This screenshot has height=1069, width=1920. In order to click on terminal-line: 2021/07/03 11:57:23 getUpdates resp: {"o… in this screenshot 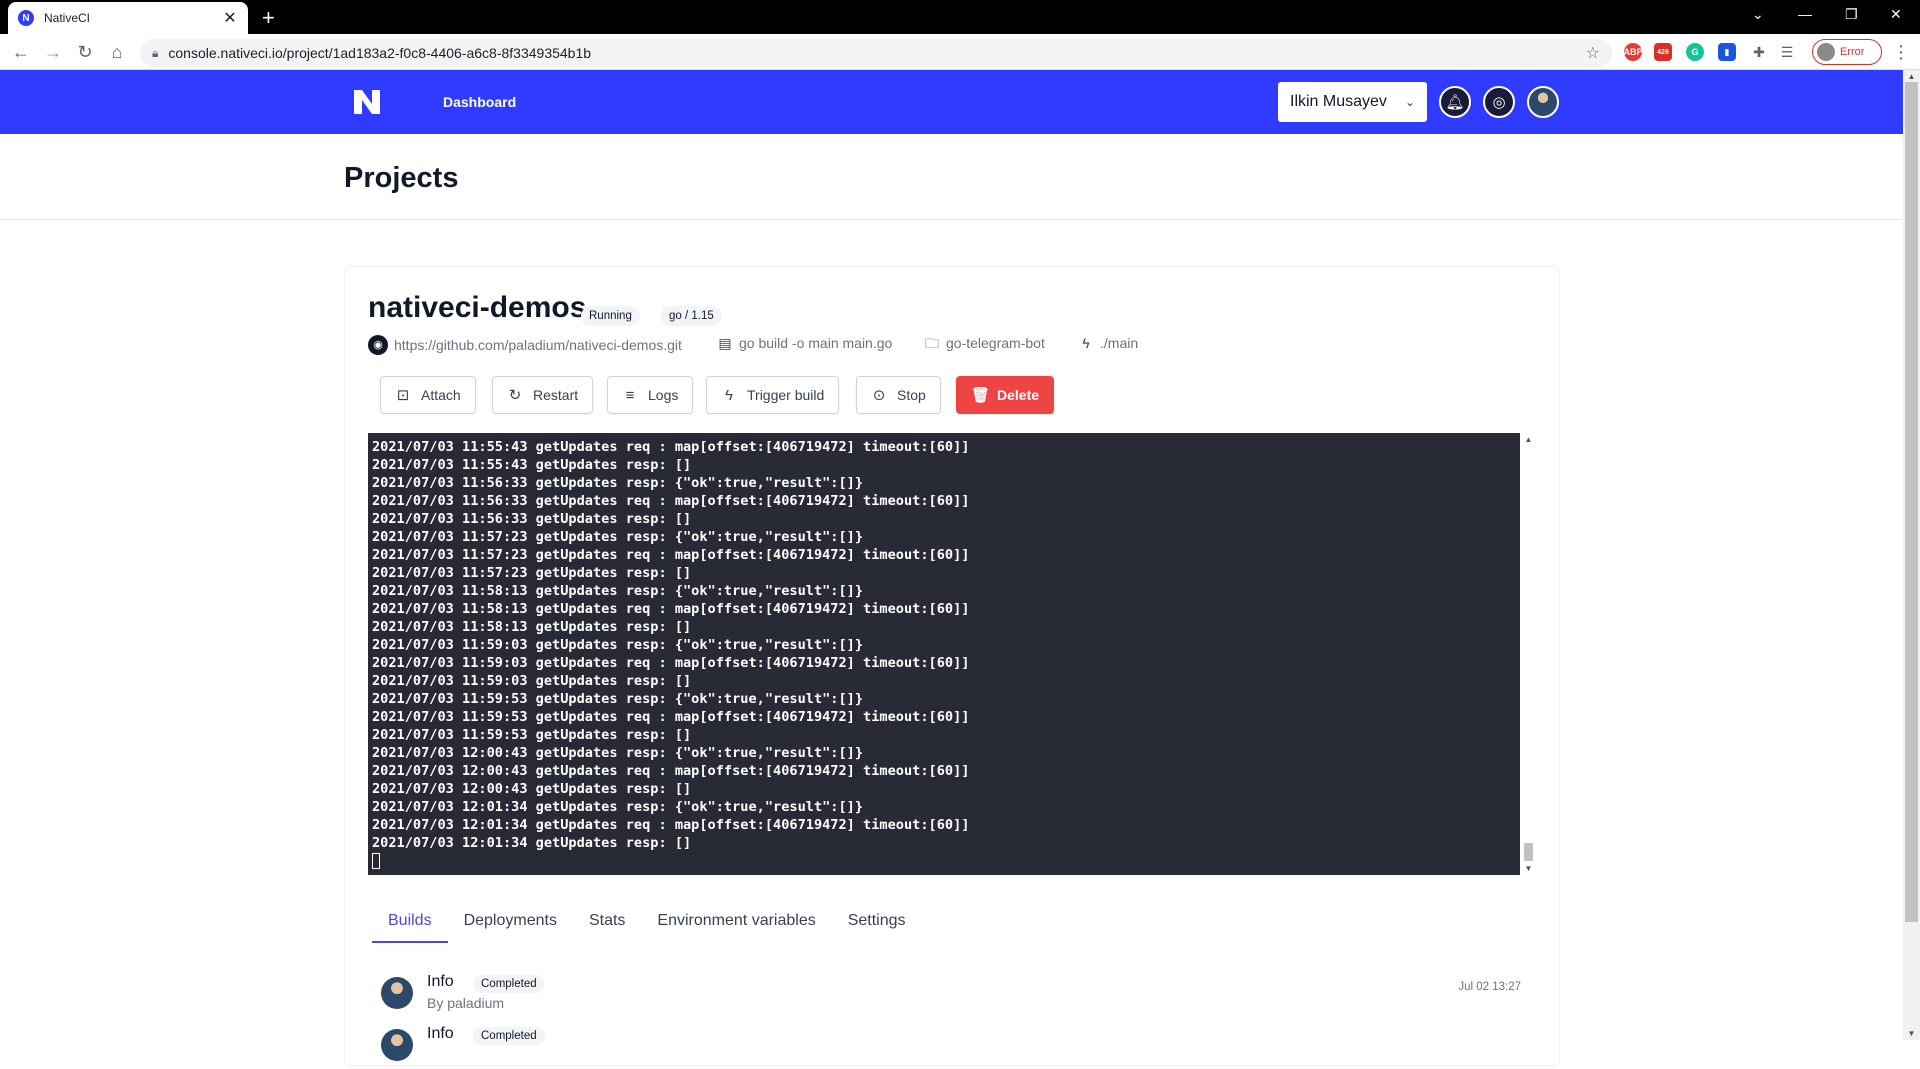, I will do `click(618, 537)`.